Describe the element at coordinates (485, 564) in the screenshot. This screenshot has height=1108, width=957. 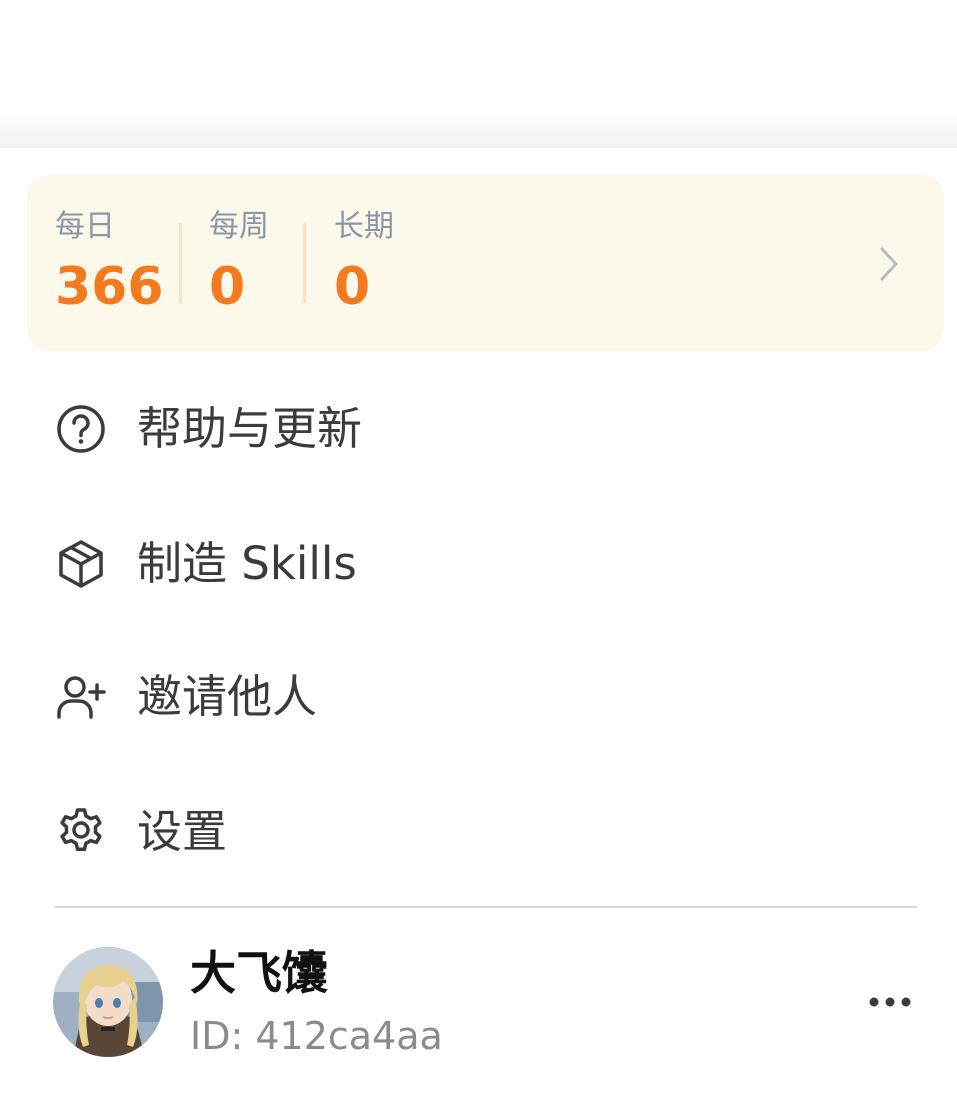
I see `menu-item-make-skills: 制造 Skills` at that location.